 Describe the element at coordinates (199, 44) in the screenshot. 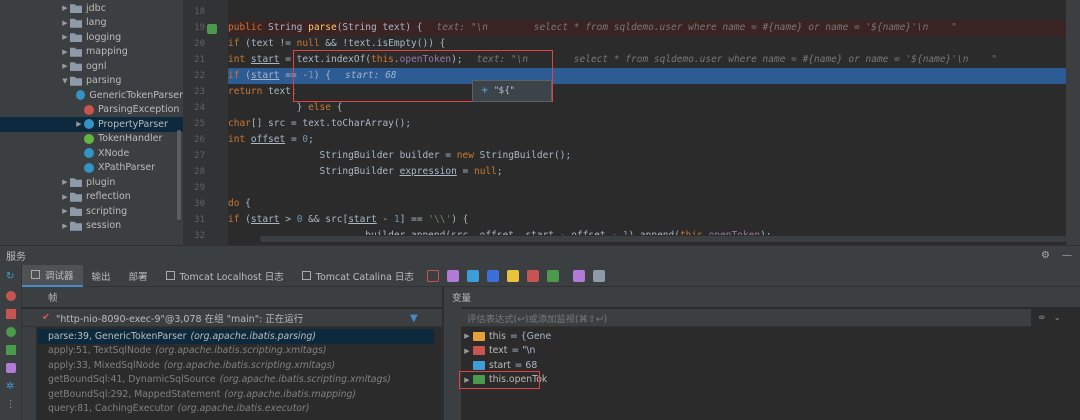

I see `line-number: 20` at that location.